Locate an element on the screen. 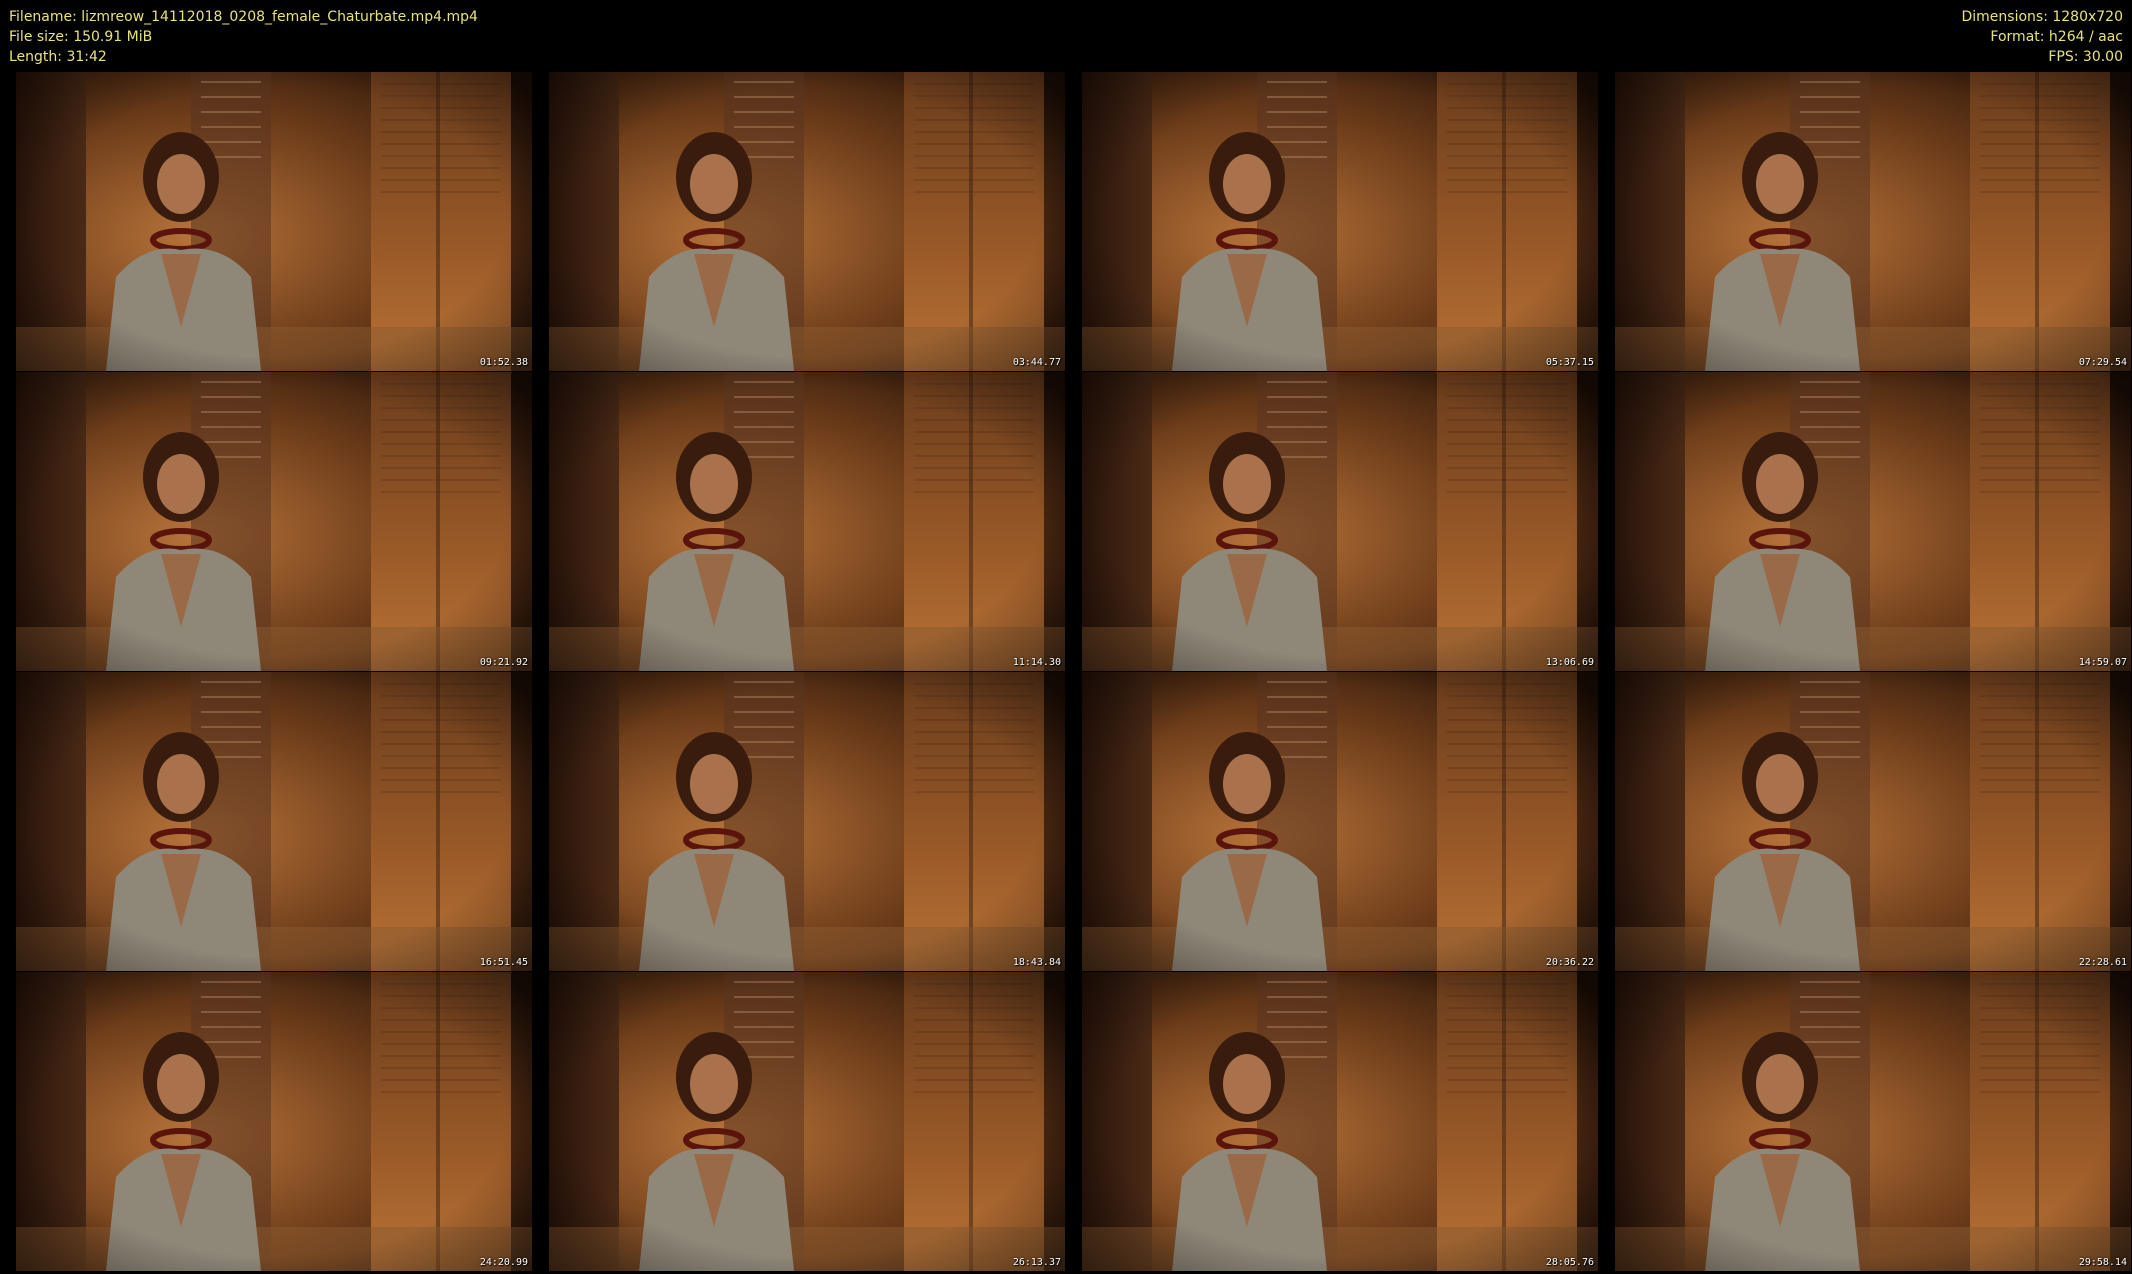 This screenshot has height=1274, width=2132. thumbnail-timestamp: 05:37.15 is located at coordinates (1569, 362).